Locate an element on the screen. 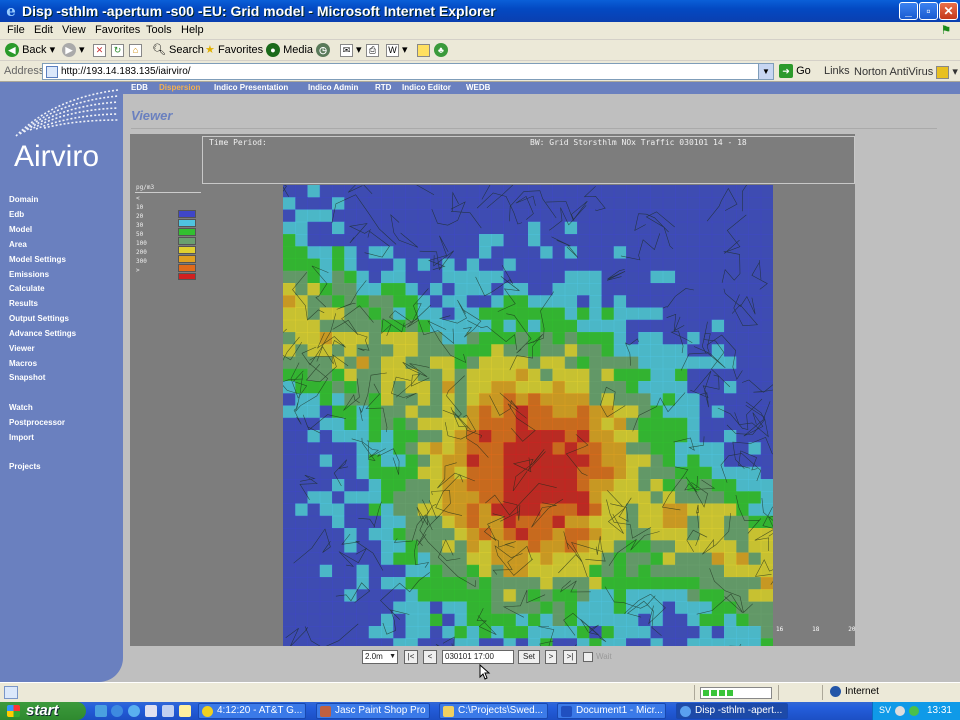 The width and height of the screenshot is (960, 720). language-indicator: SV is located at coordinates (885, 710).